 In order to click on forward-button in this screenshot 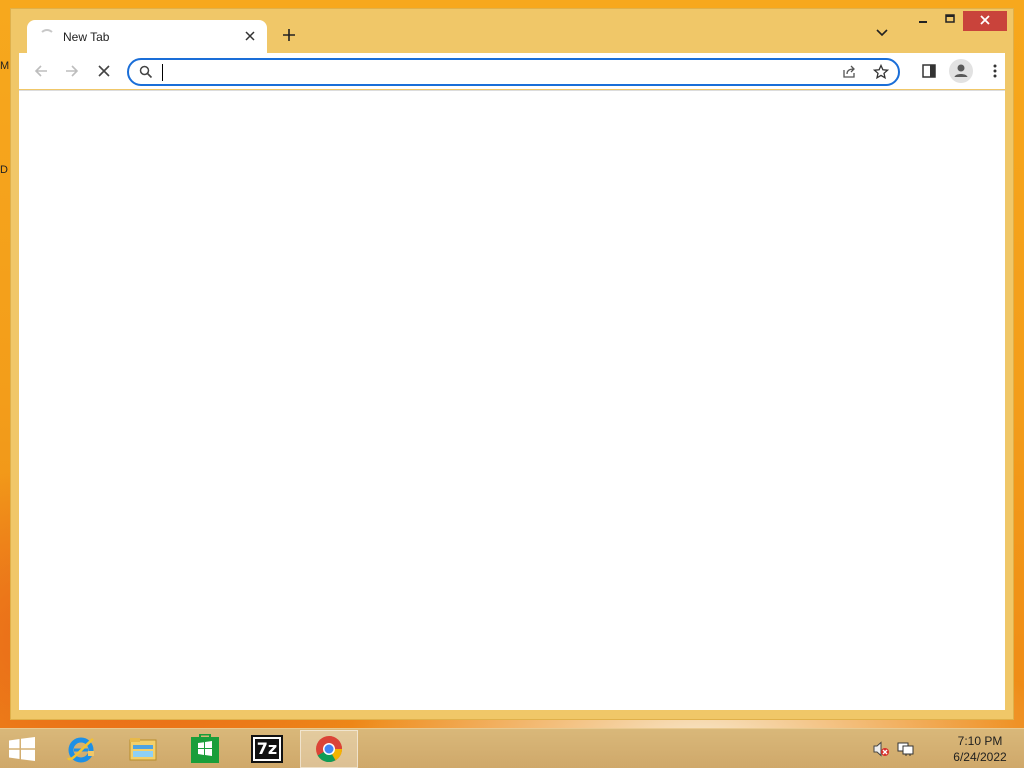, I will do `click(72, 71)`.